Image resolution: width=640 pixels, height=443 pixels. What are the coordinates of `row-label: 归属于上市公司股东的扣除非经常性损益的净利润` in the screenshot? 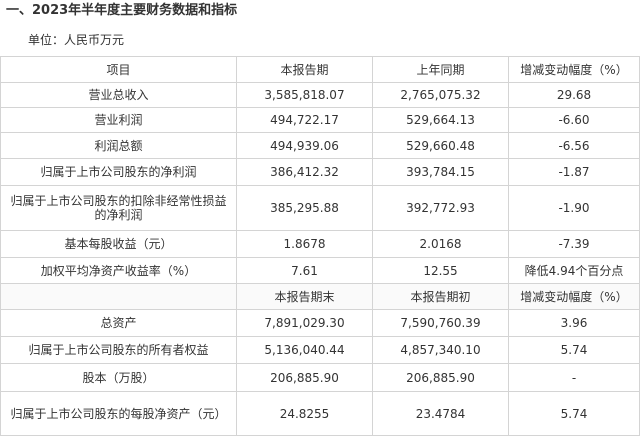 It's located at (118, 208).